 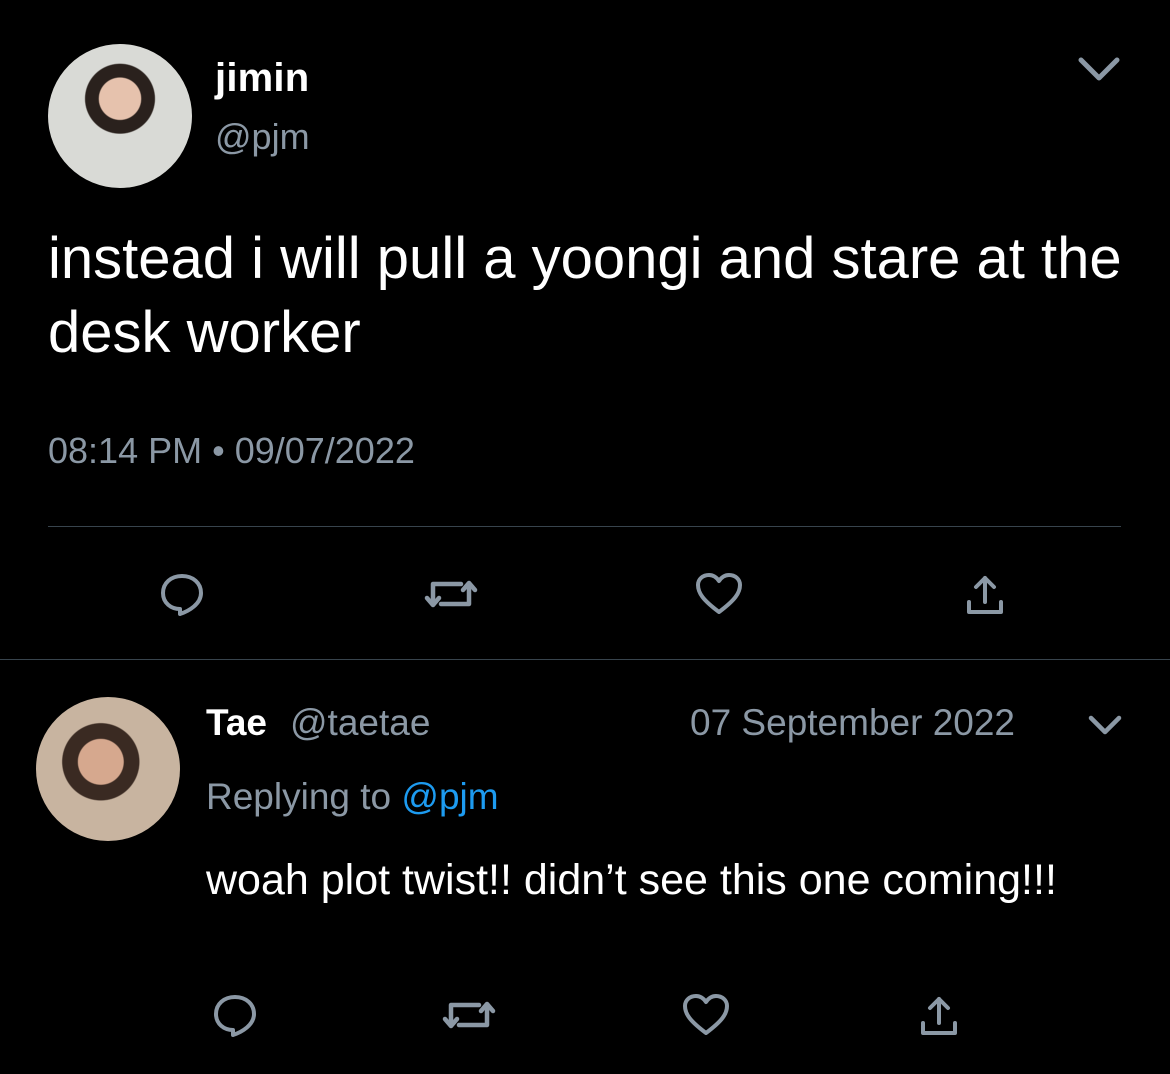 What do you see at coordinates (360, 723) in the screenshot?
I see `reply-author-handle: @taetae` at bounding box center [360, 723].